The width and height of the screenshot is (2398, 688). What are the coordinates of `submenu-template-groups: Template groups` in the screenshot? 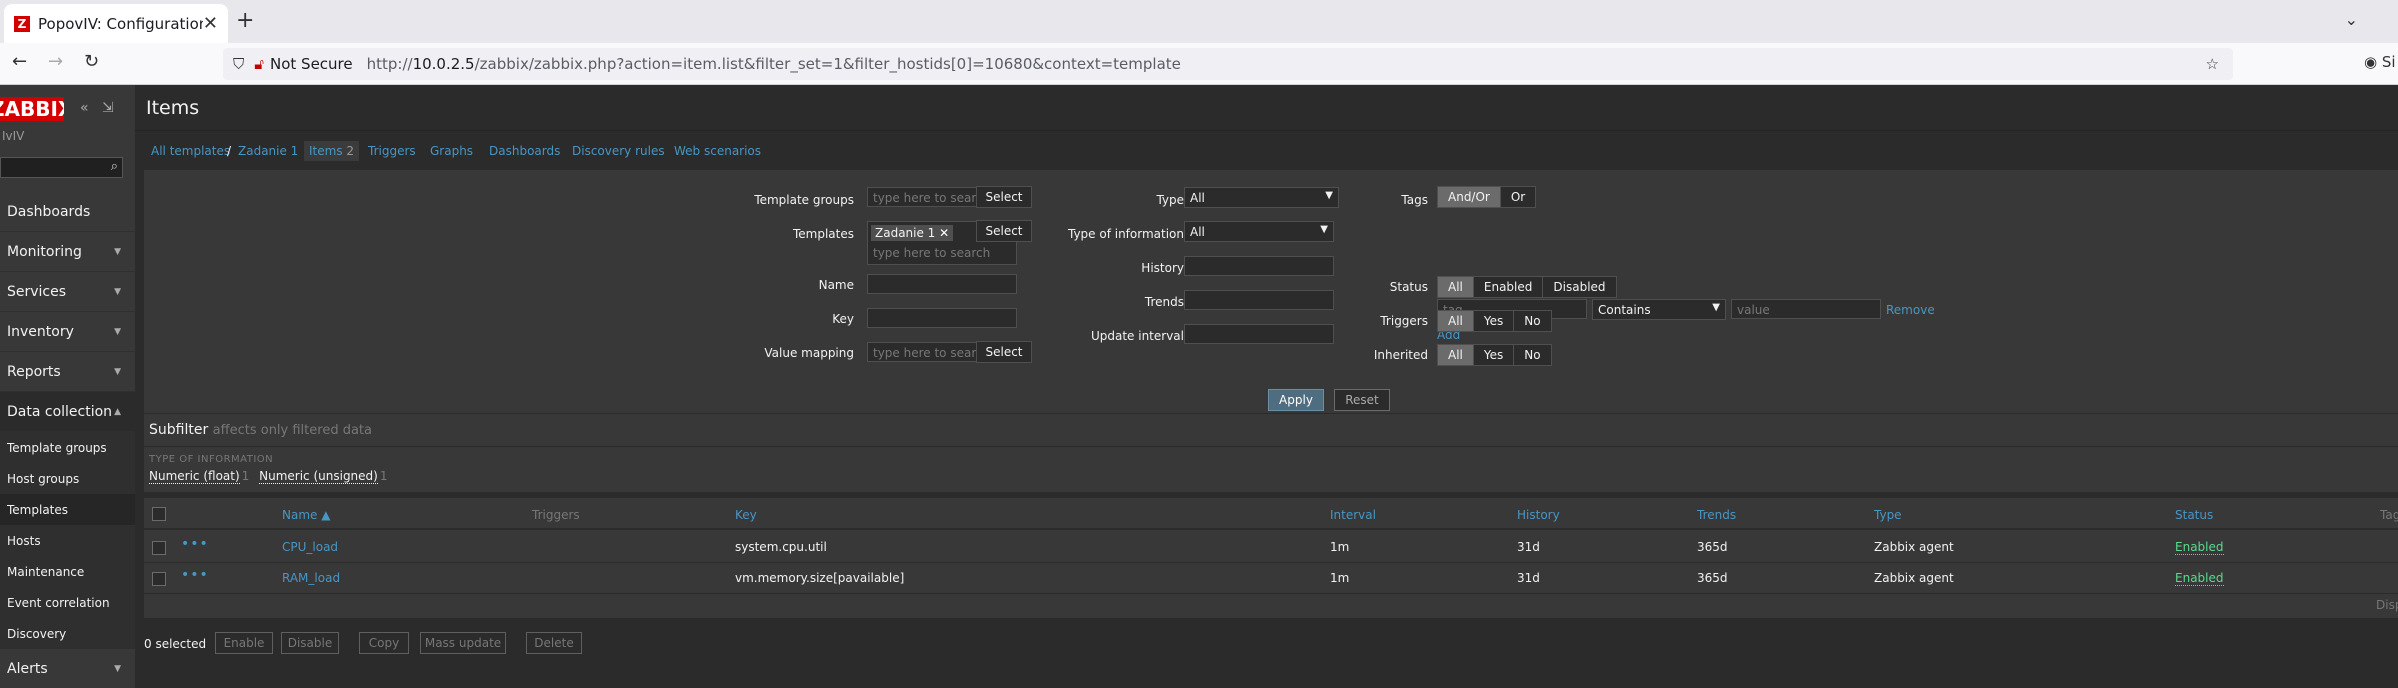 It's located at (67, 447).